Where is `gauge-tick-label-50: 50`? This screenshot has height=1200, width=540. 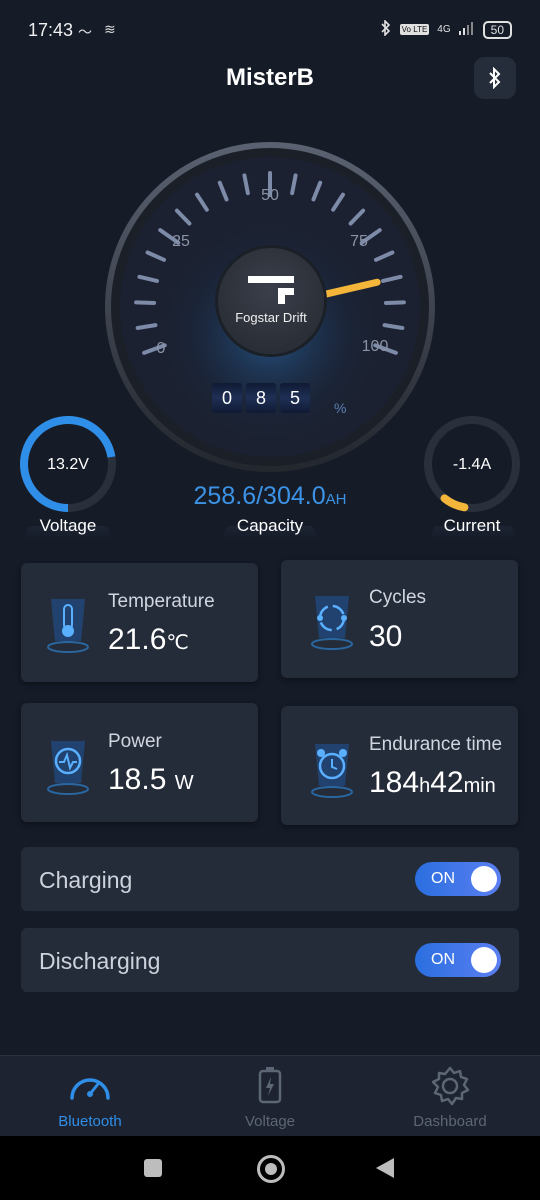
gauge-tick-label-50: 50 is located at coordinates (270, 195).